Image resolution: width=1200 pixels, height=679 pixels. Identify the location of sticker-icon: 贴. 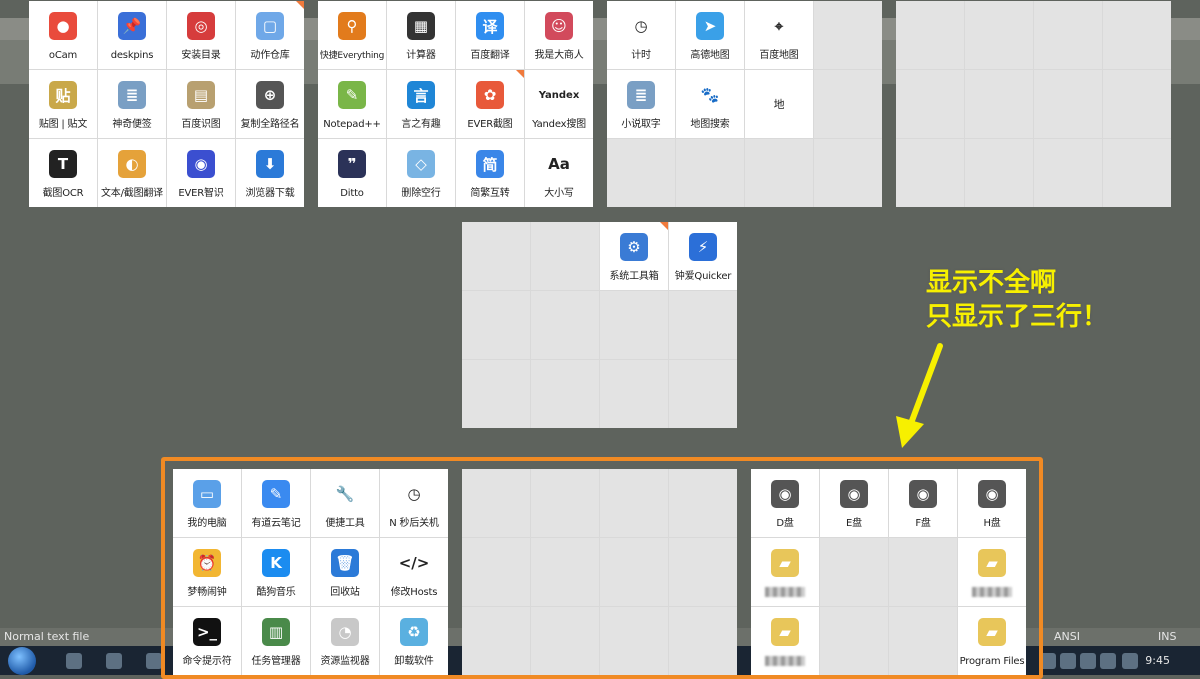
(63, 95).